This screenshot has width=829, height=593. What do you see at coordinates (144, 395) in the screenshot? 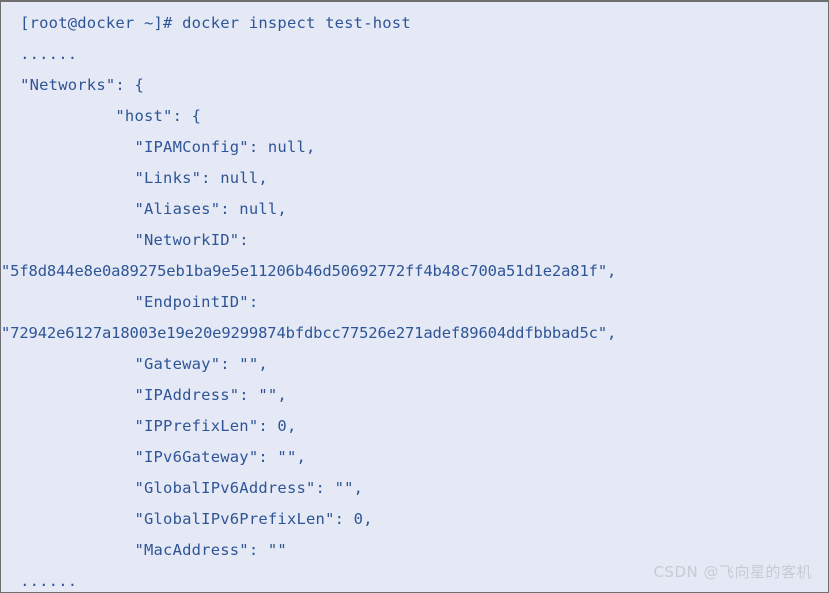
I see `ipaddress-line: "IPAddress": "",` at bounding box center [144, 395].